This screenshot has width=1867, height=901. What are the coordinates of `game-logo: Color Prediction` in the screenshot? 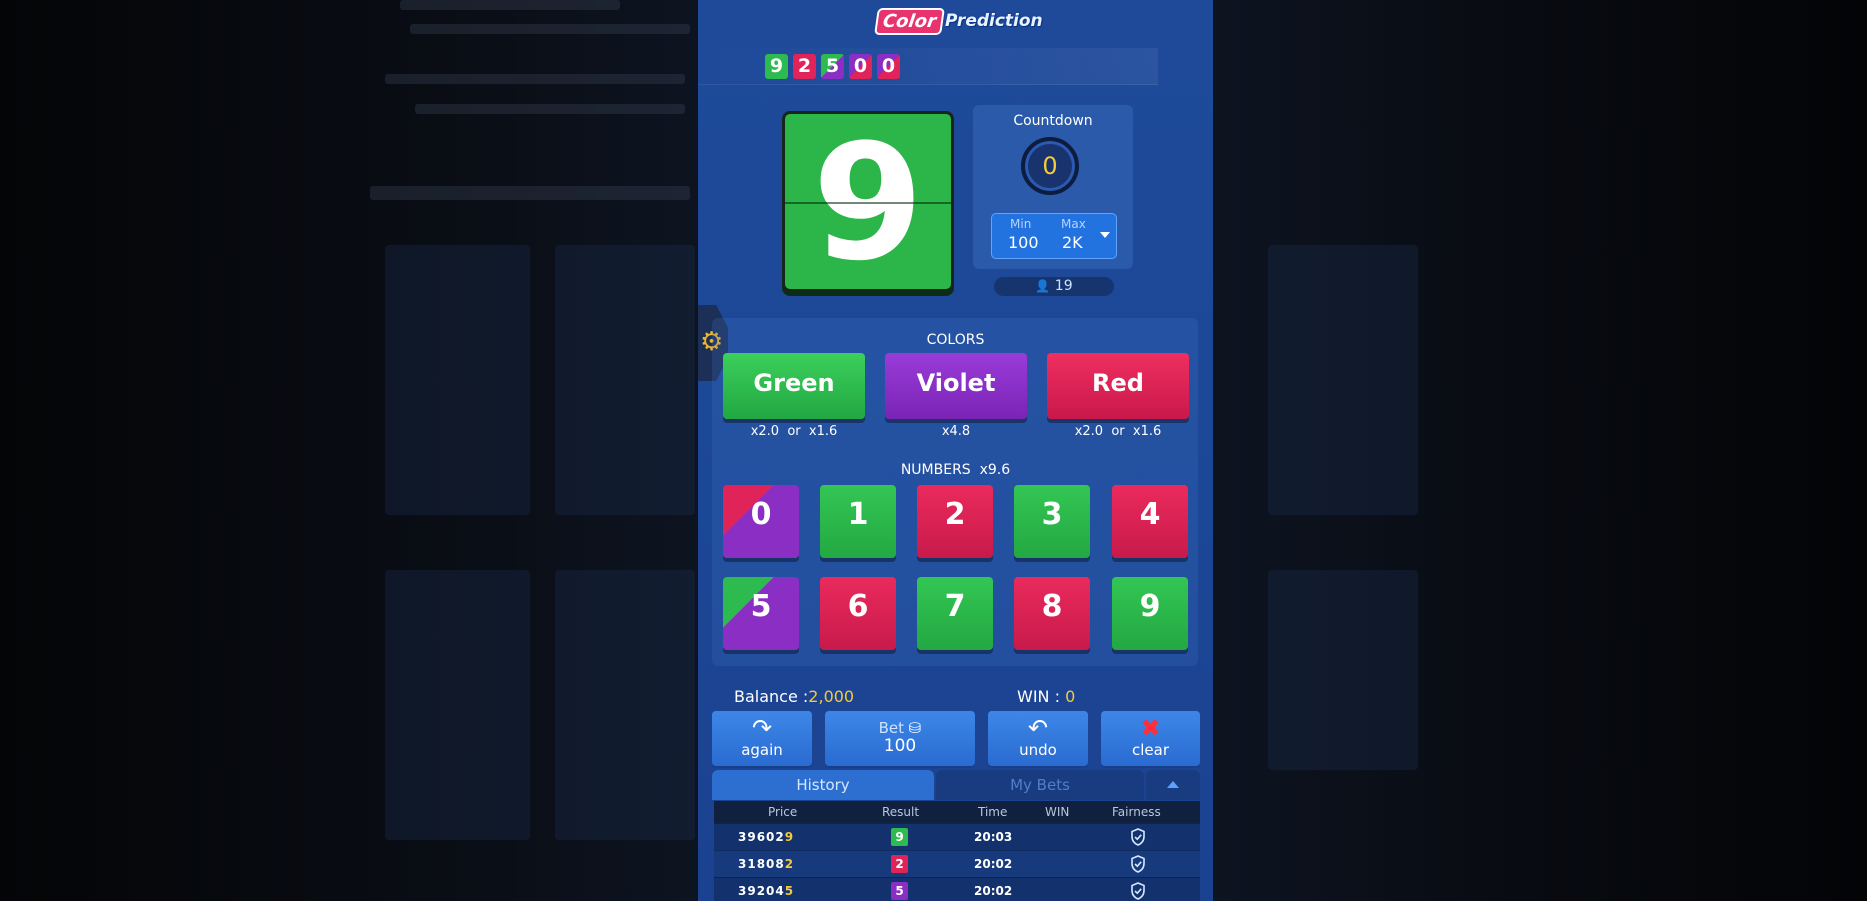 It's located at (958, 21).